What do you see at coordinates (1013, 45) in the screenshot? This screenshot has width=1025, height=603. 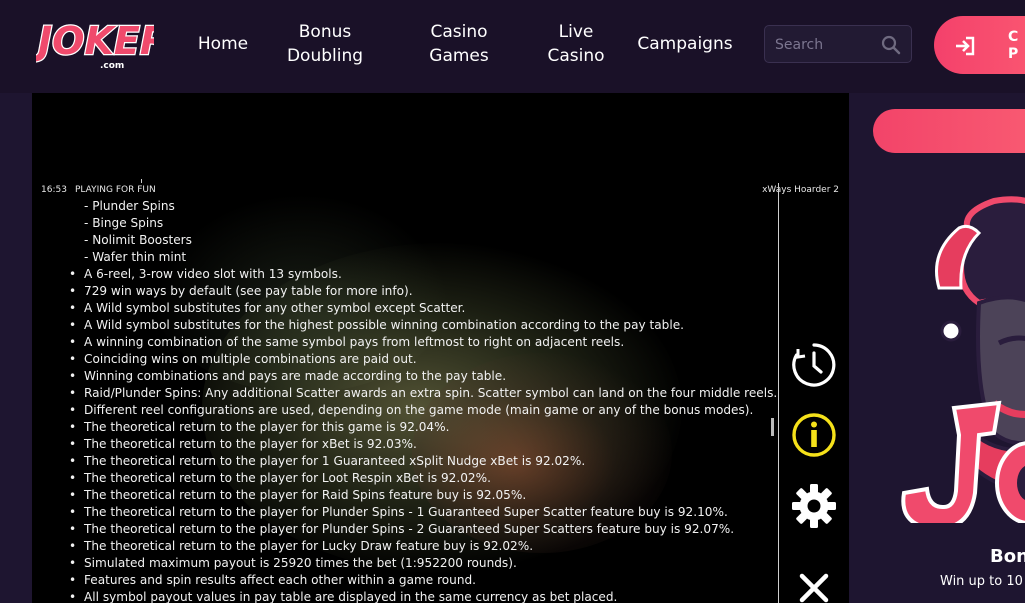 I see `login-label: C P` at bounding box center [1013, 45].